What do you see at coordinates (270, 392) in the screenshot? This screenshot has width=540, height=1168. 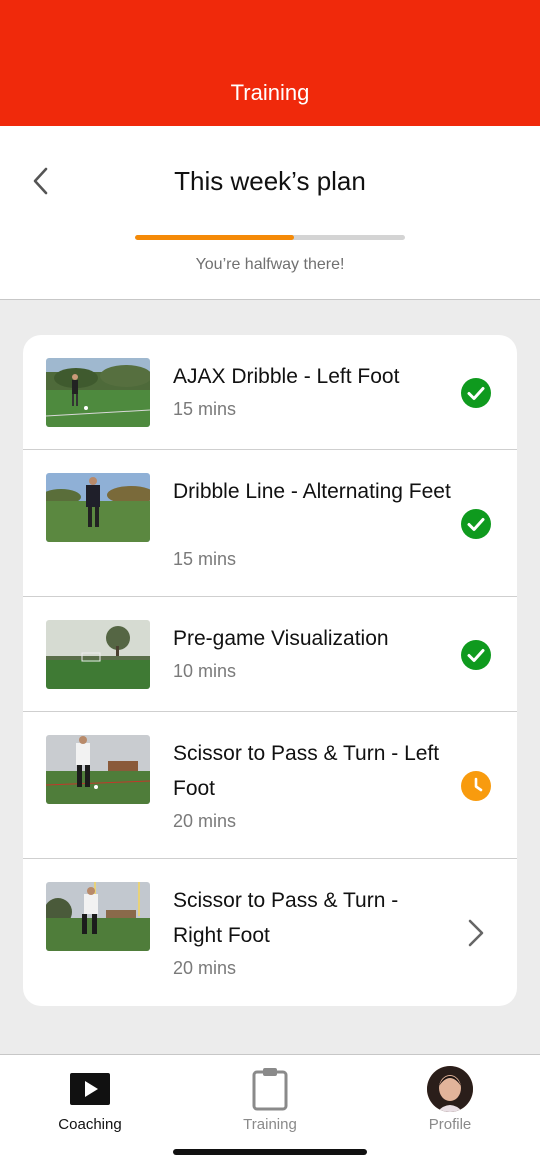 I see `drill-row-ajax-dribble: AJAX Dribble - Left Foot 15 mins` at bounding box center [270, 392].